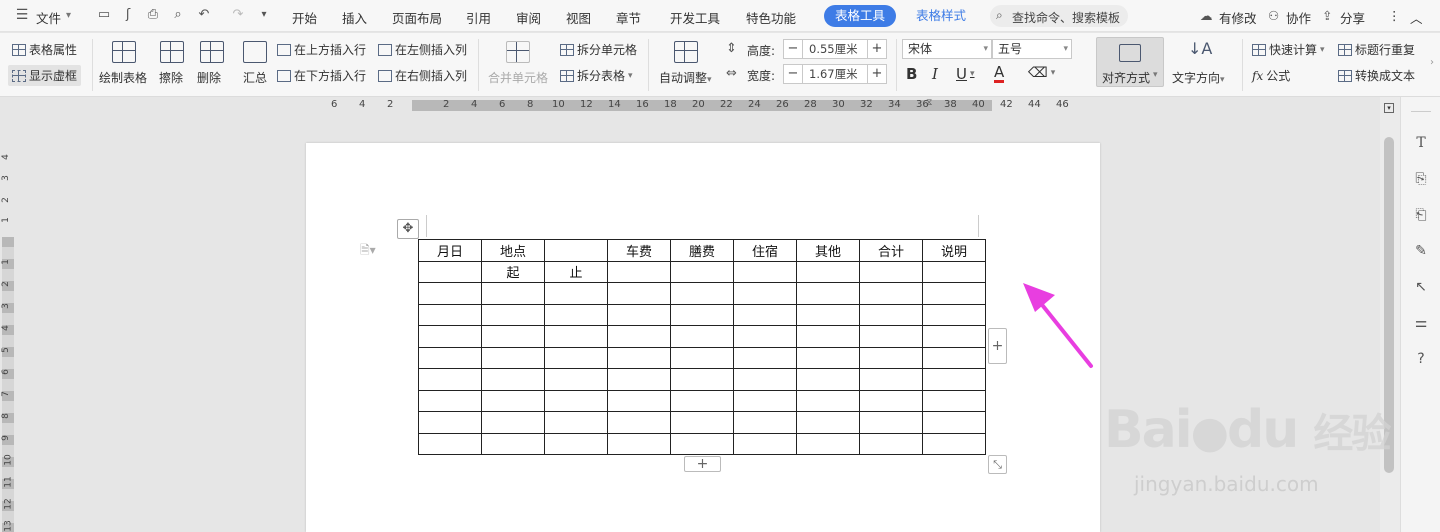 The image size is (1440, 532). I want to click on print-icon: ⎙, so click(153, 15).